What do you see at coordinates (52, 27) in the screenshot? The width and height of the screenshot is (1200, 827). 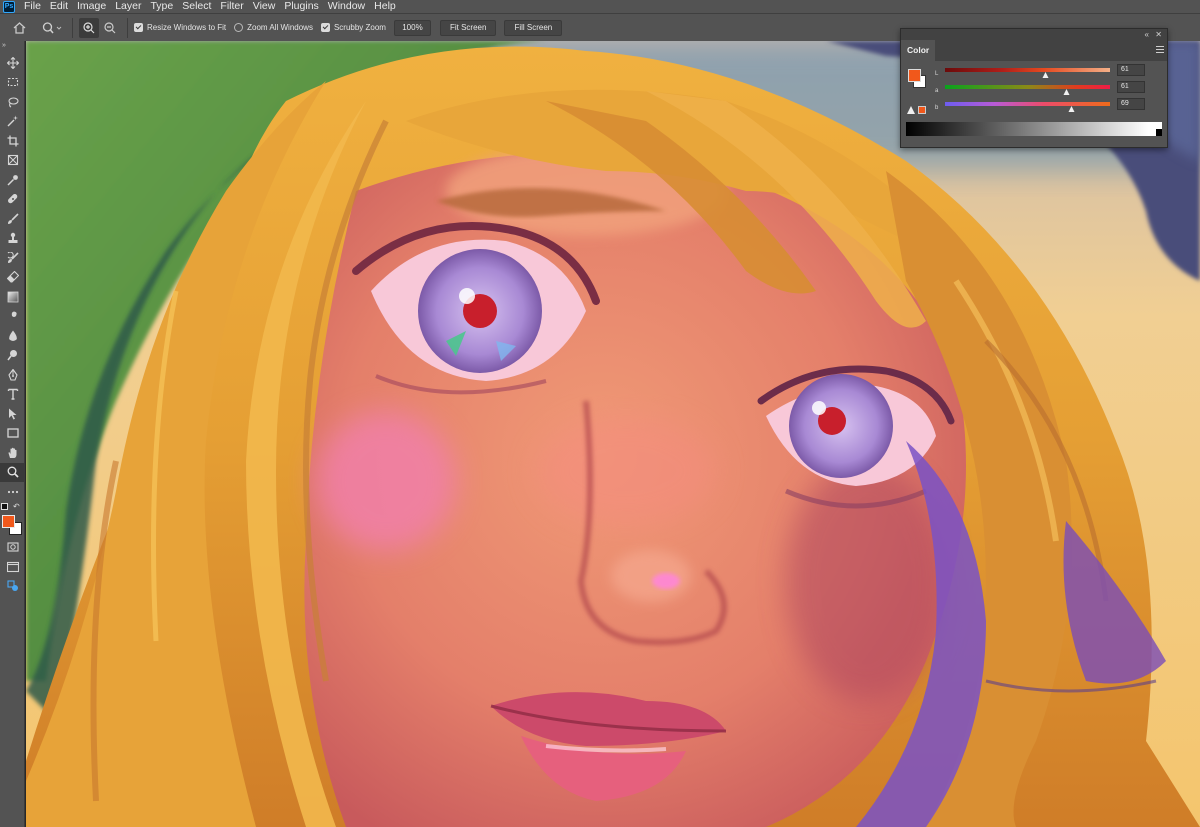 I see `zoom-tool-preset-icon` at bounding box center [52, 27].